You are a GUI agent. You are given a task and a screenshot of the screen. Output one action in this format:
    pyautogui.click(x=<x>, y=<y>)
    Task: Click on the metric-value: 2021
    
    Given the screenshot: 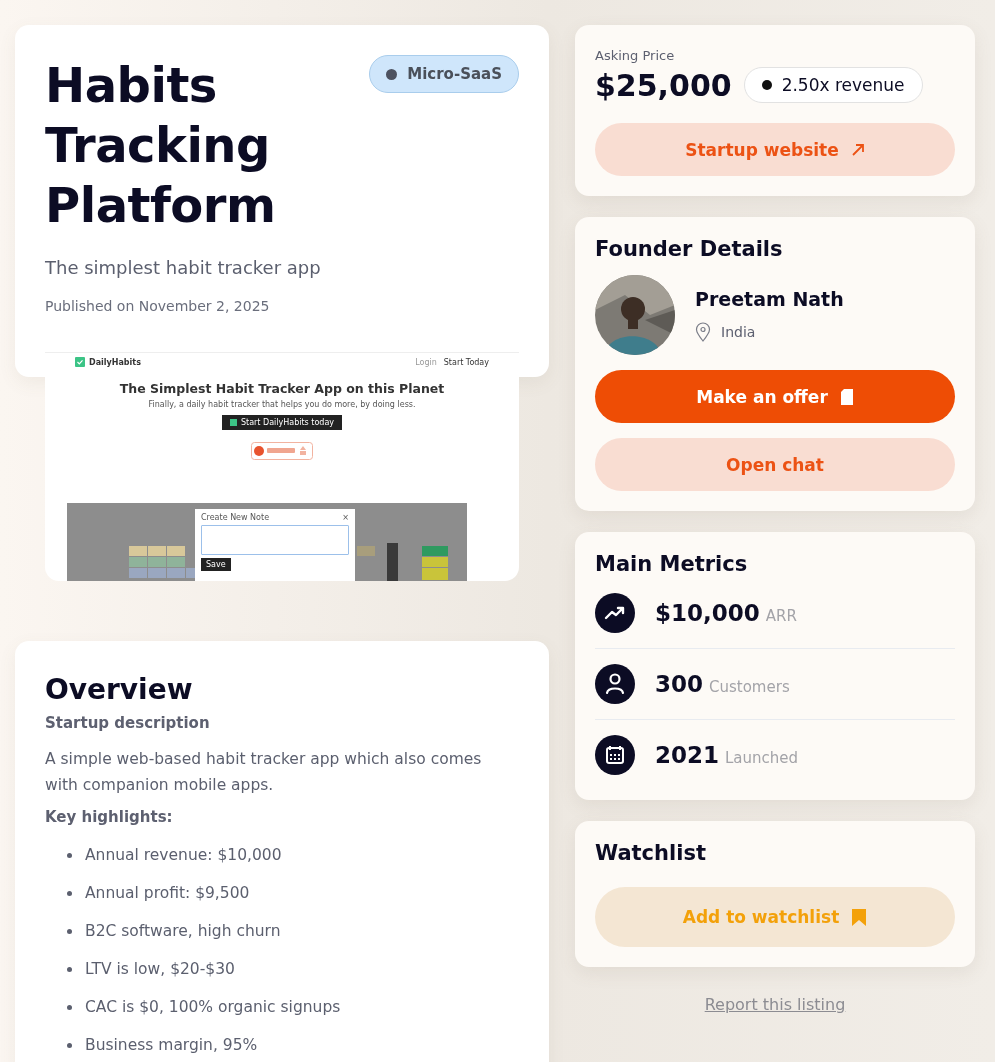 What is the action you would take?
    pyautogui.click(x=687, y=755)
    